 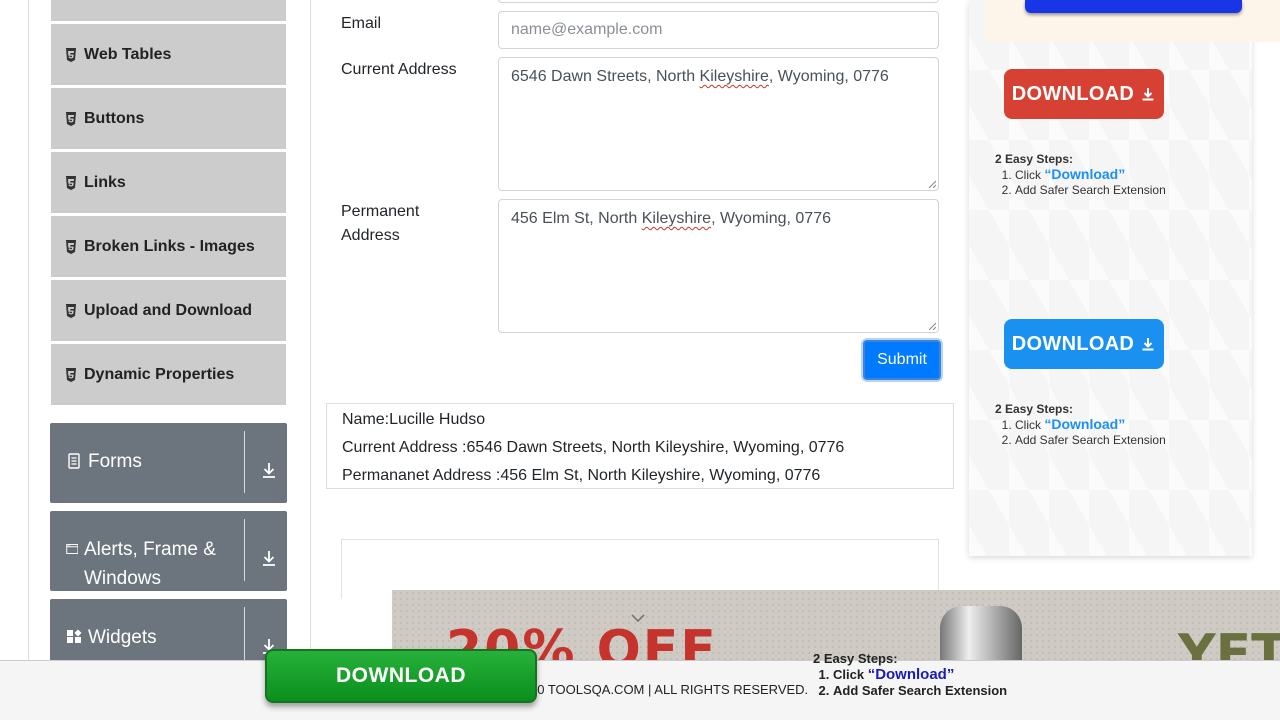 What do you see at coordinates (771, 218) in the screenshot?
I see `permanent-address-text-end: , Wyoming, 0776` at bounding box center [771, 218].